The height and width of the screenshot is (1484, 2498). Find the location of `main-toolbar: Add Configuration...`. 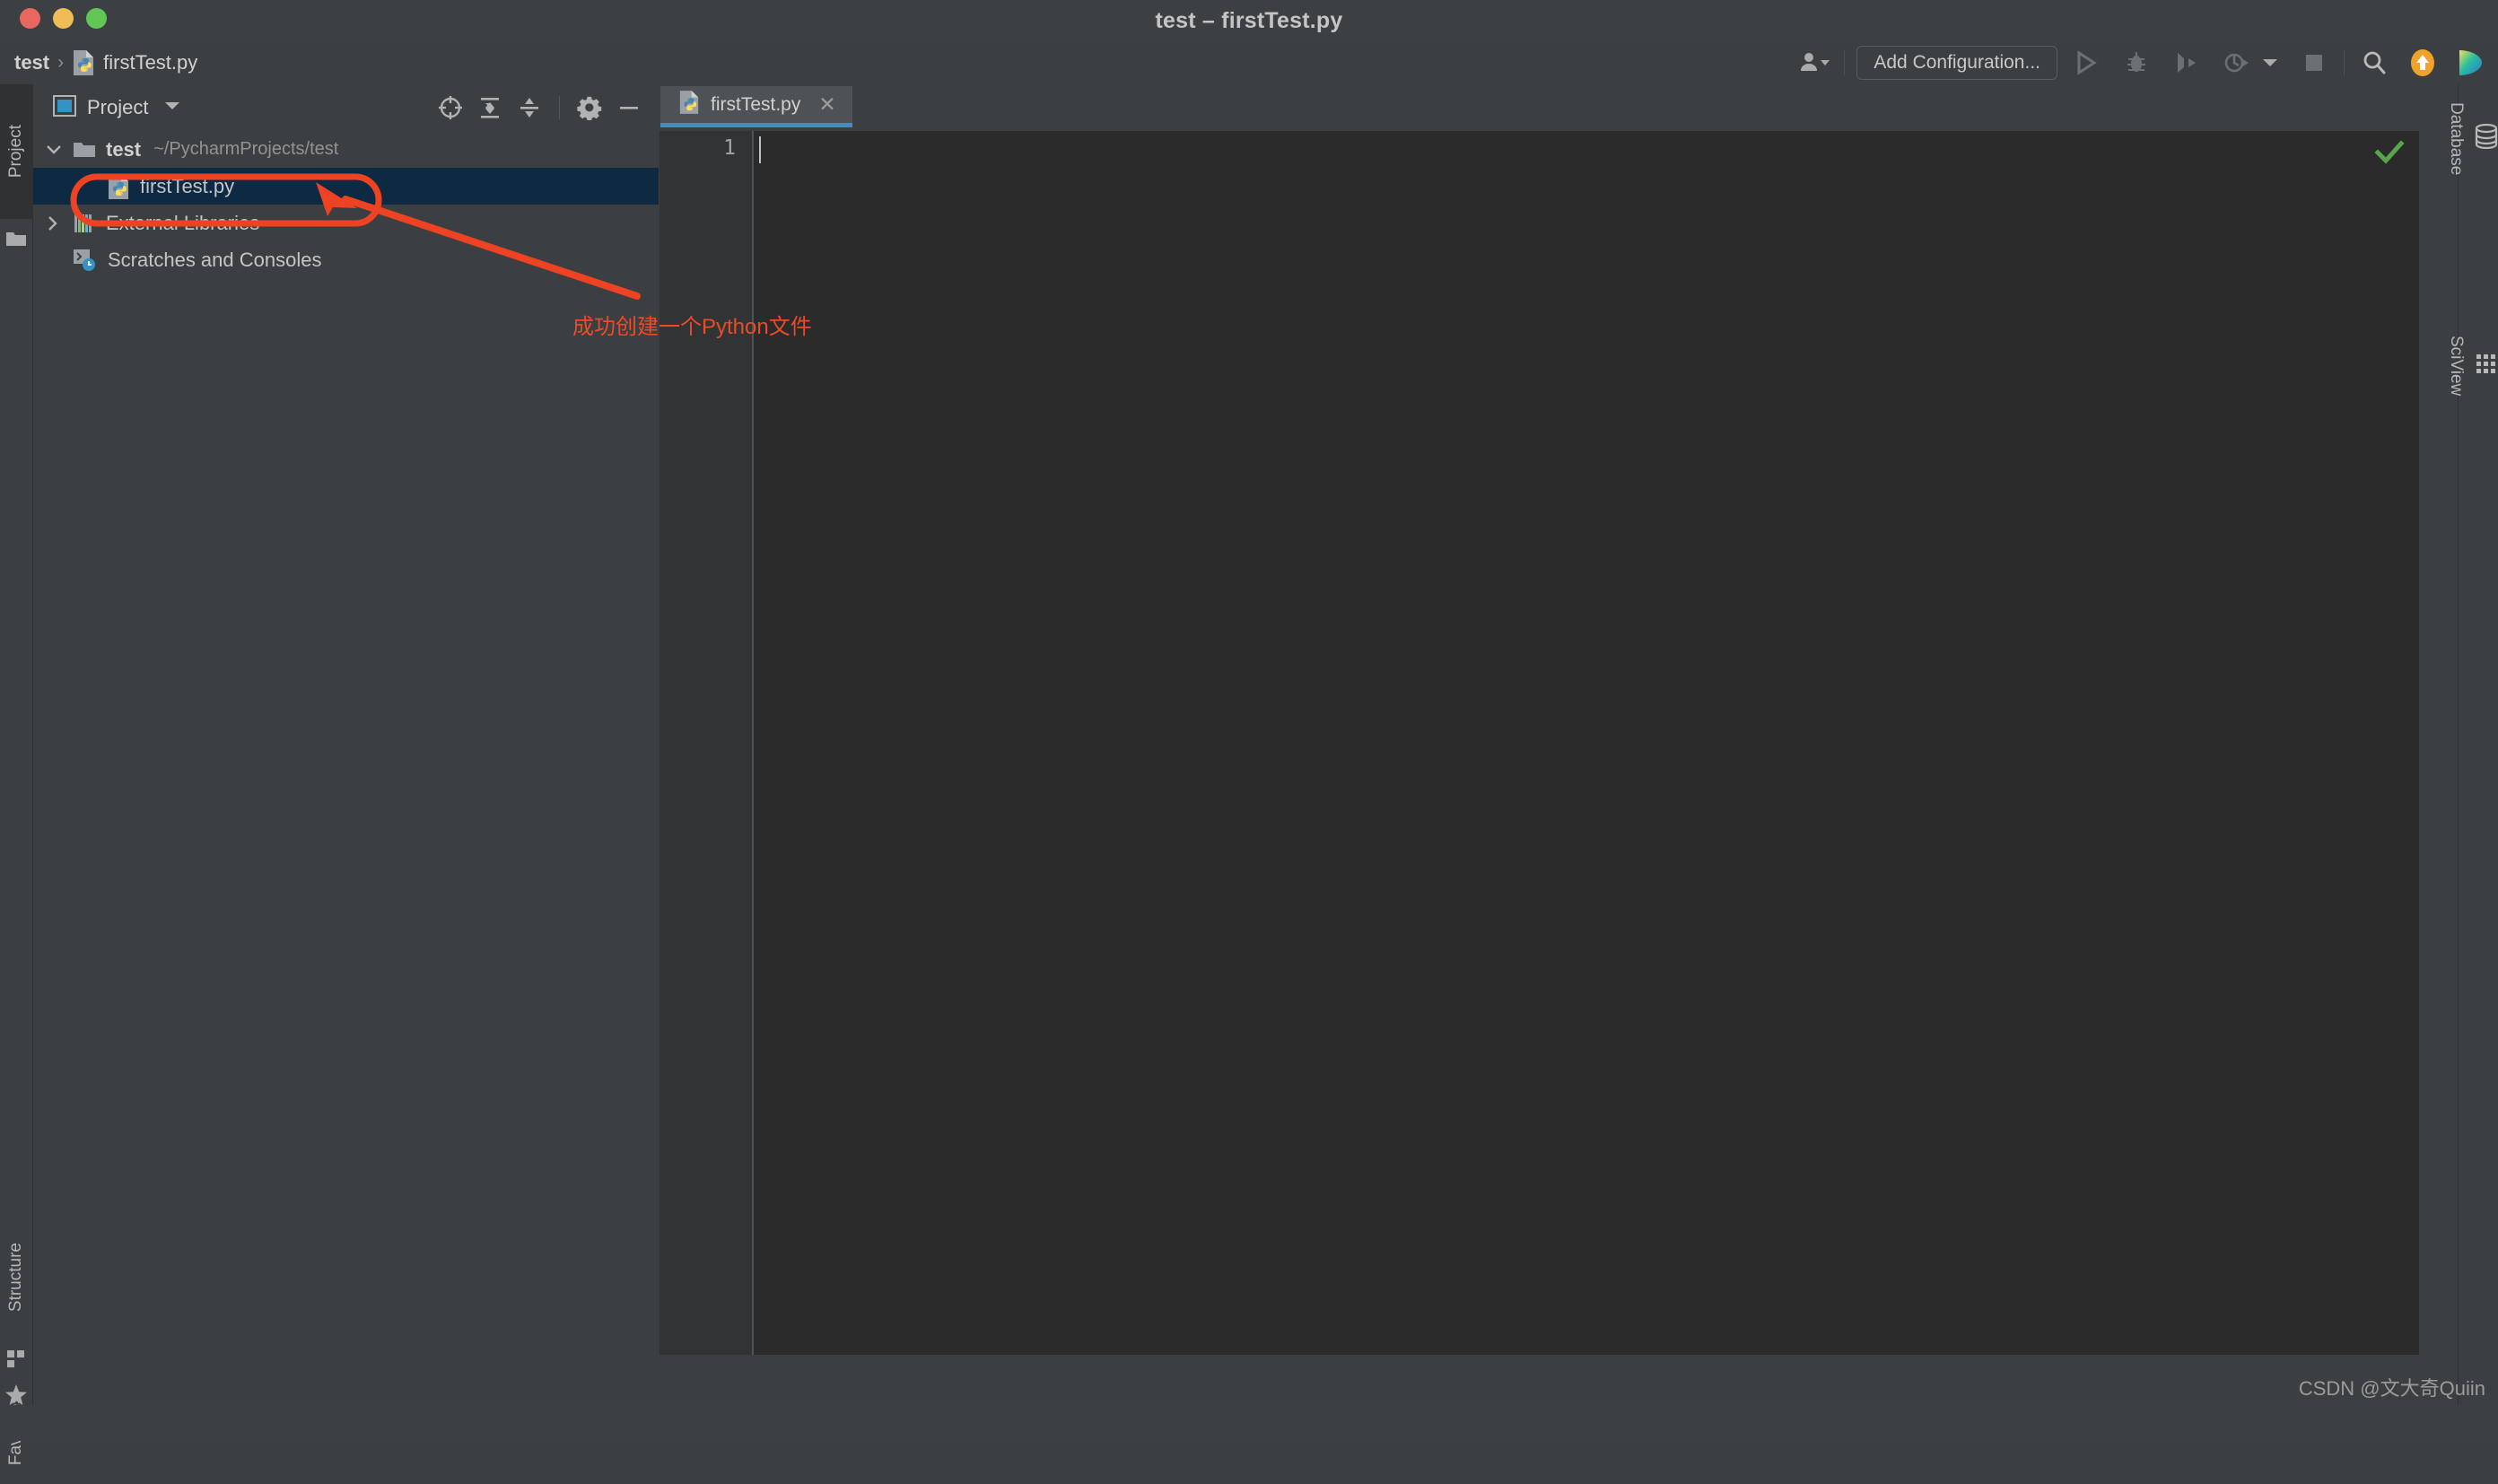

main-toolbar: Add Configuration... is located at coordinates (2141, 63).